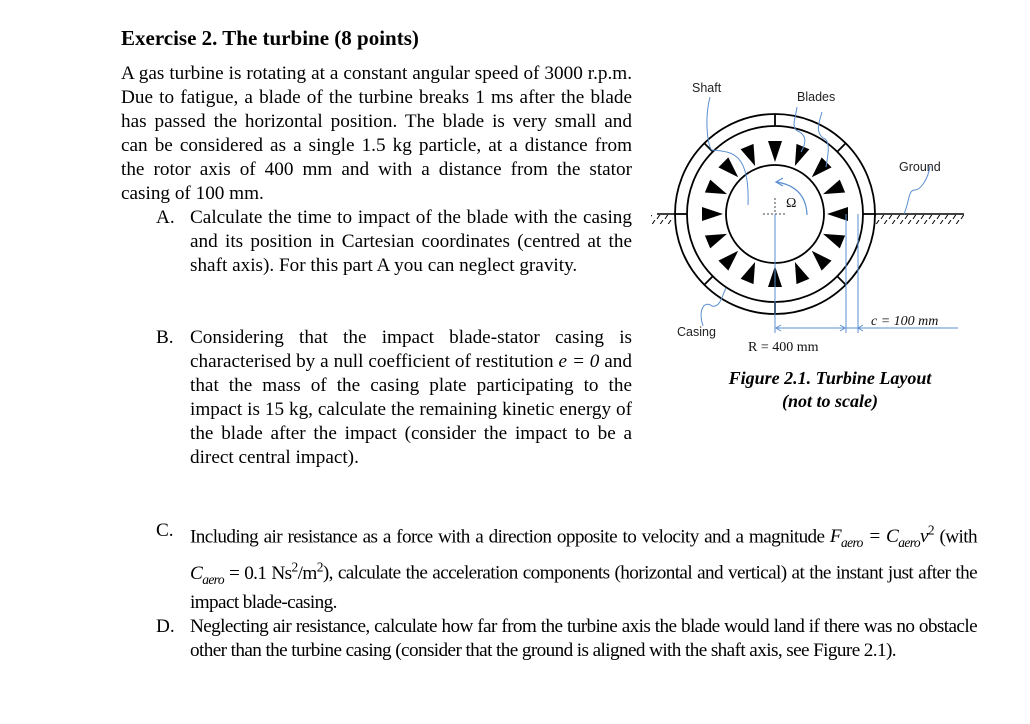 Image resolution: width=1030 pixels, height=724 pixels. What do you see at coordinates (165, 626) in the screenshot?
I see `question-label: D.` at bounding box center [165, 626].